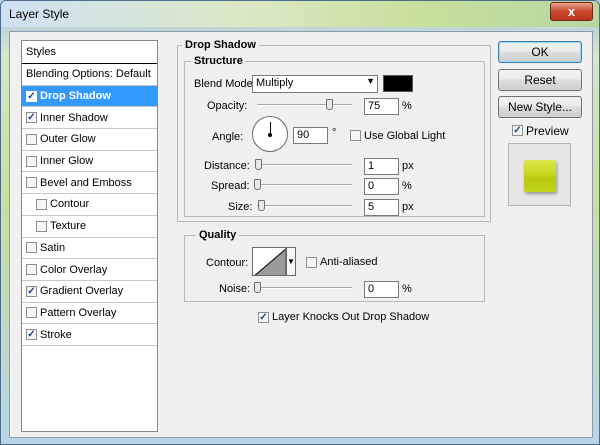  Describe the element at coordinates (82, 291) in the screenshot. I see `styles-list-item-label: Gradient Overlay` at that location.